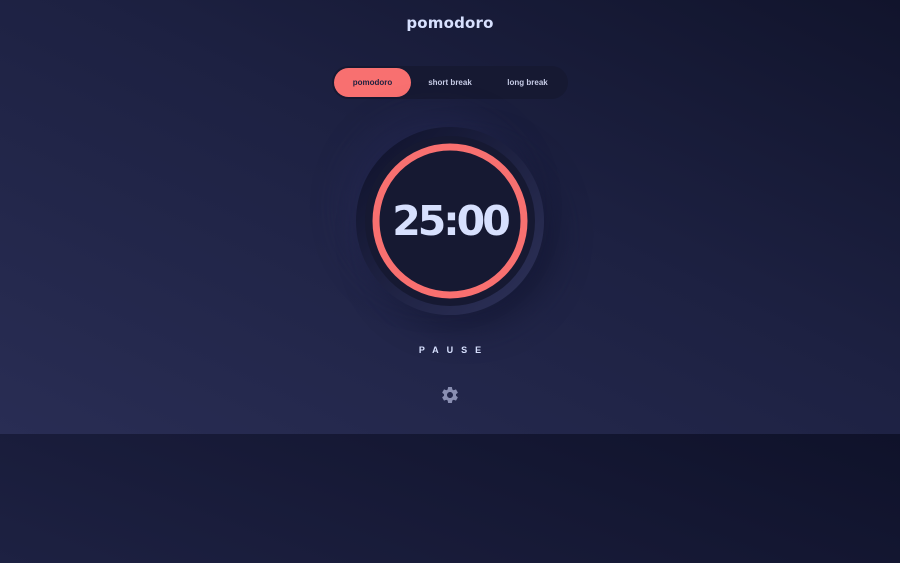  What do you see at coordinates (372, 82) in the screenshot?
I see `tab-pomodoro: pomodoro` at bounding box center [372, 82].